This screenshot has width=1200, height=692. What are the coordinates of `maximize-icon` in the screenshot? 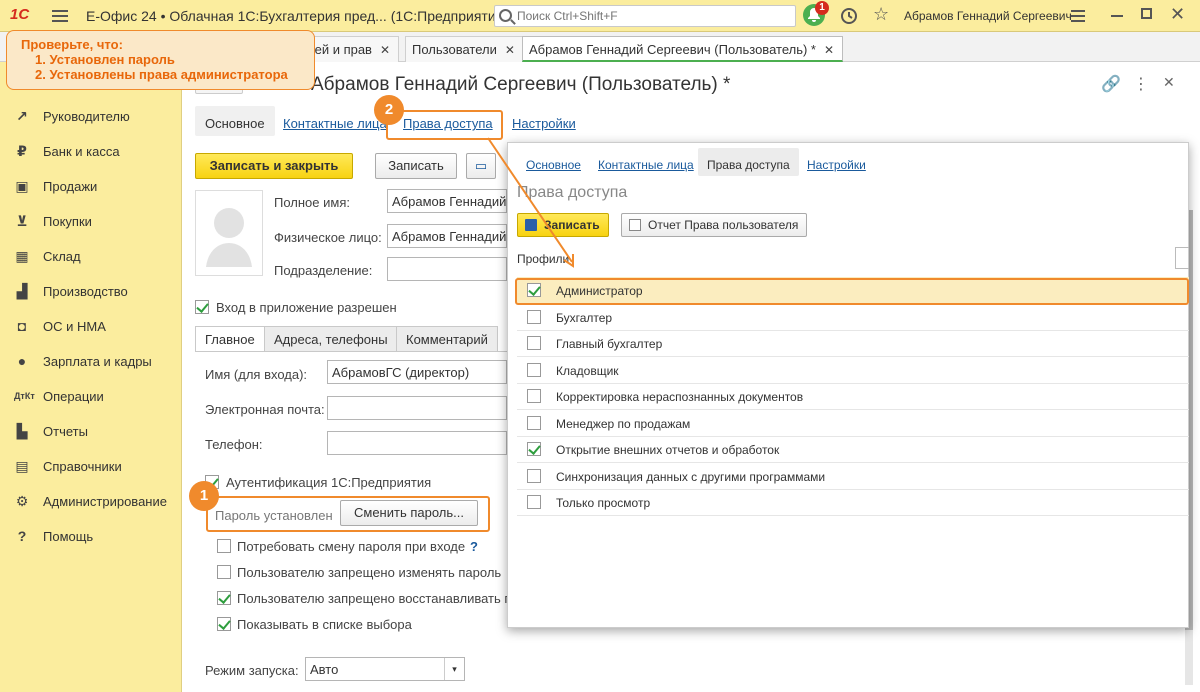 It's located at (1146, 13).